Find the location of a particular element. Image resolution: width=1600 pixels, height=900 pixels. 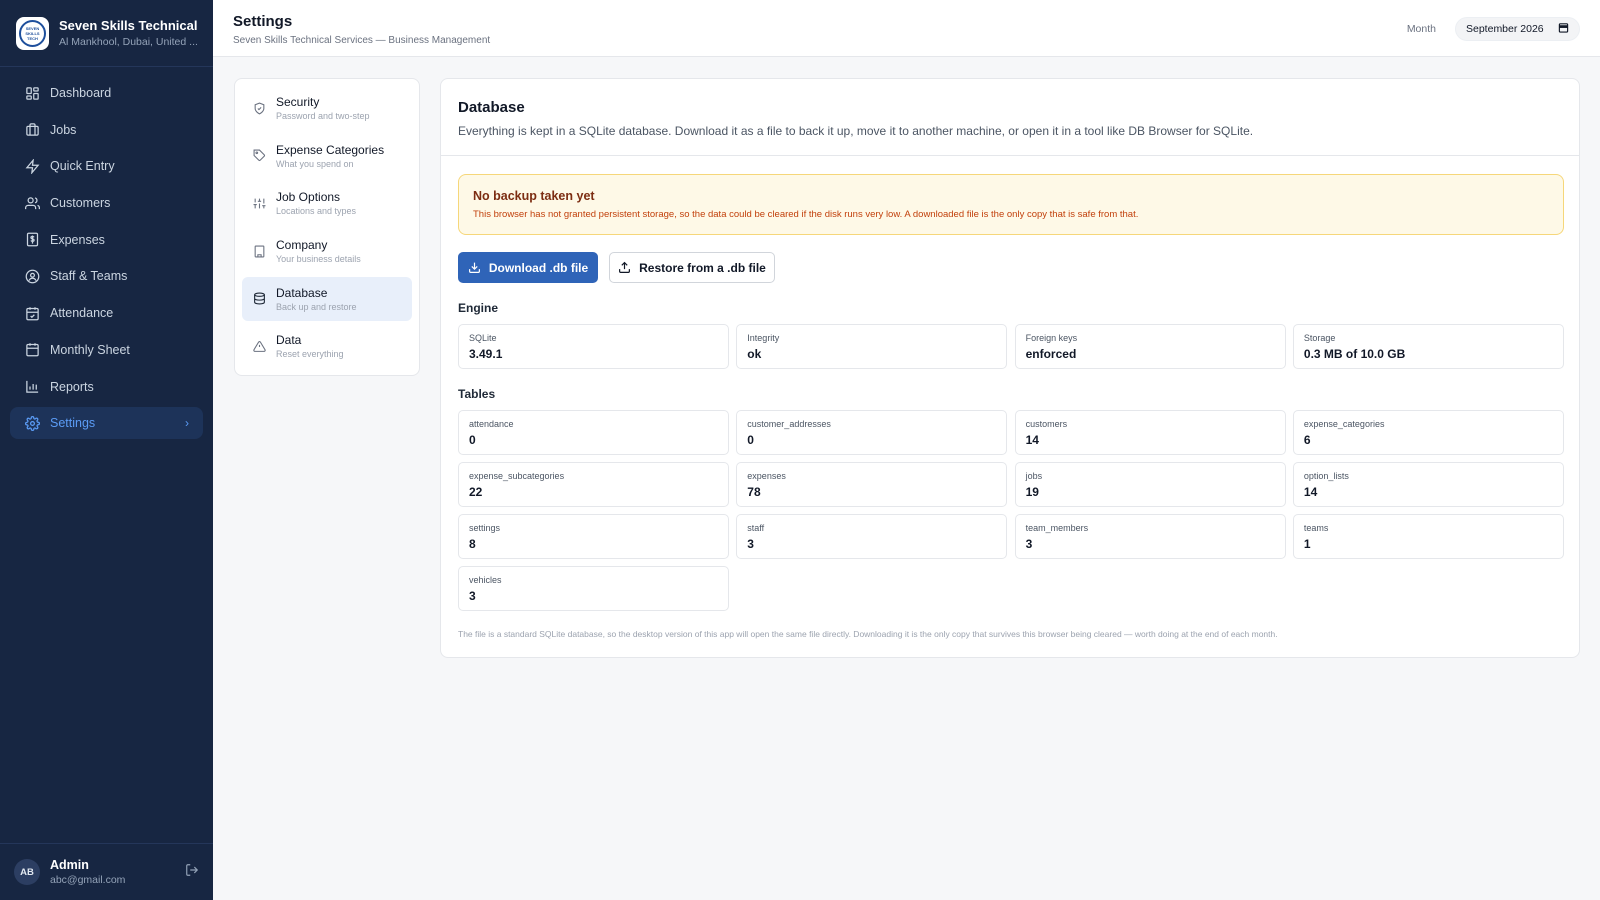

stat-value: 3.49.1 is located at coordinates (486, 354).